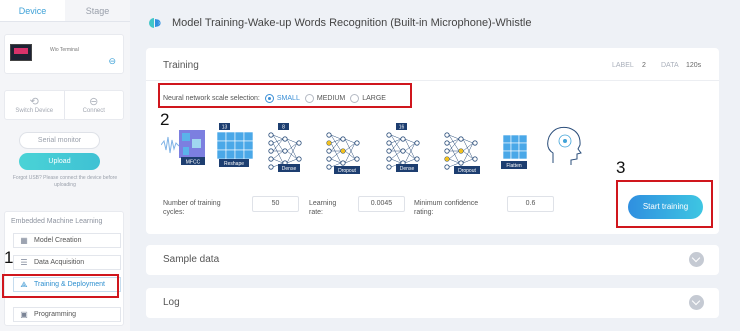 The height and width of the screenshot is (331, 740). I want to click on cycles-label: Number of training cycles:, so click(192, 208).